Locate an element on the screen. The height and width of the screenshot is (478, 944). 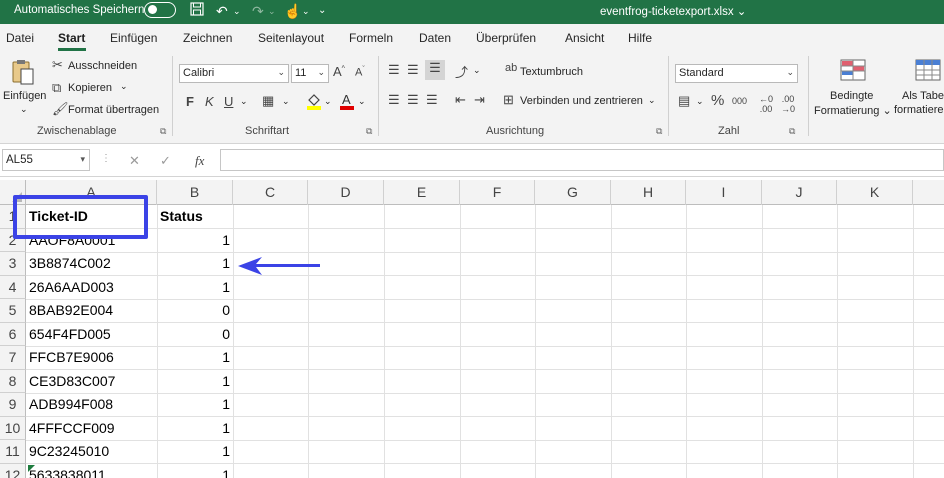
cell-a11: 9C23245010 is located at coordinates (91, 452).